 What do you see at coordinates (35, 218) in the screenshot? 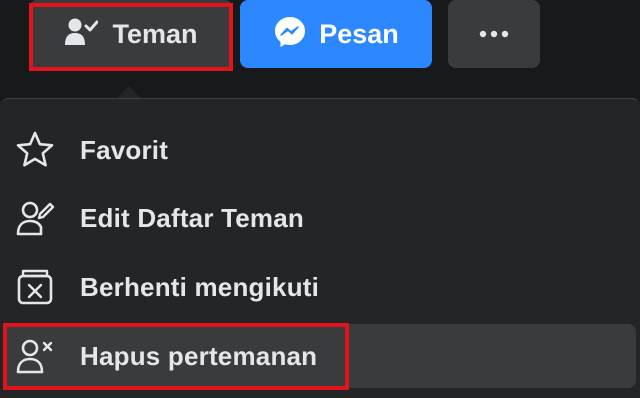
I see `edit-friend-list-icon` at bounding box center [35, 218].